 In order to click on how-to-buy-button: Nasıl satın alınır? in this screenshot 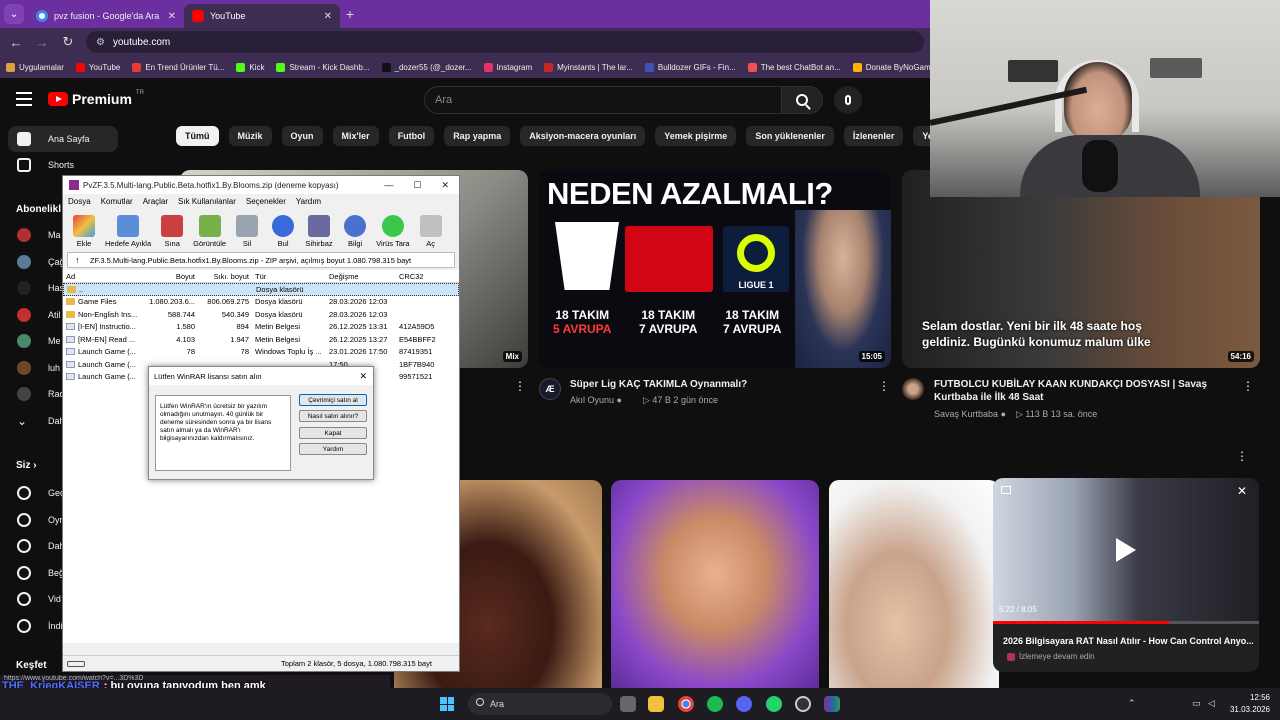, I will do `click(333, 416)`.